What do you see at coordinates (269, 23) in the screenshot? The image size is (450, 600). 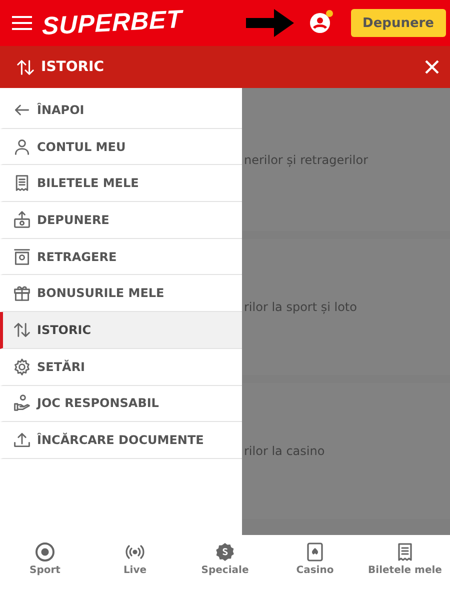 I see `pointer-arrow-icon` at bounding box center [269, 23].